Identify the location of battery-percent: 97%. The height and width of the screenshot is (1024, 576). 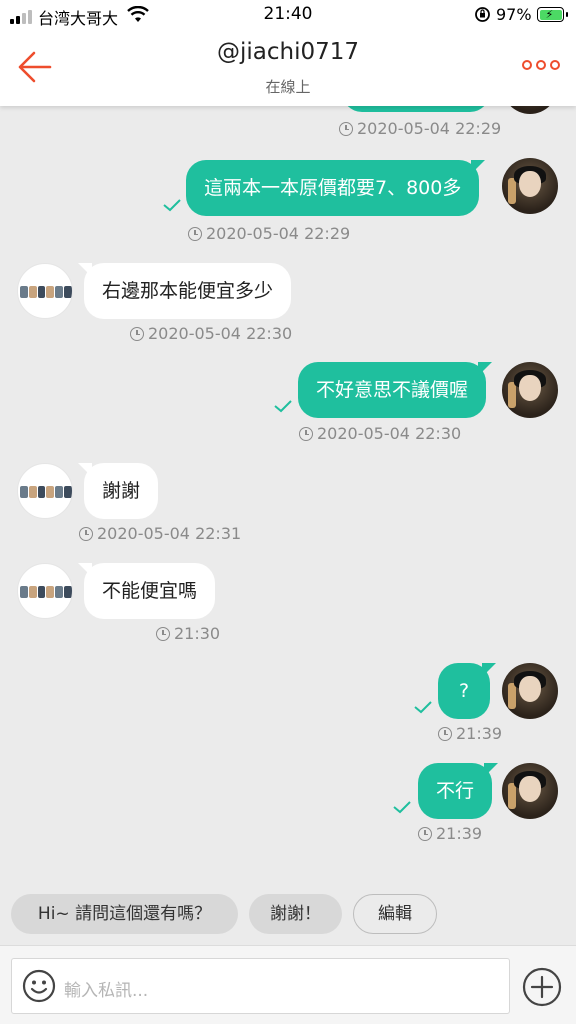
(514, 14).